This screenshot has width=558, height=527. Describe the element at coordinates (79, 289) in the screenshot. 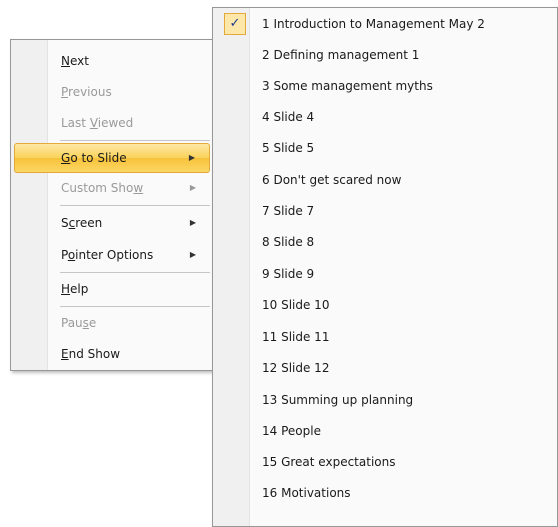

I see `menu-item-label: elp` at that location.